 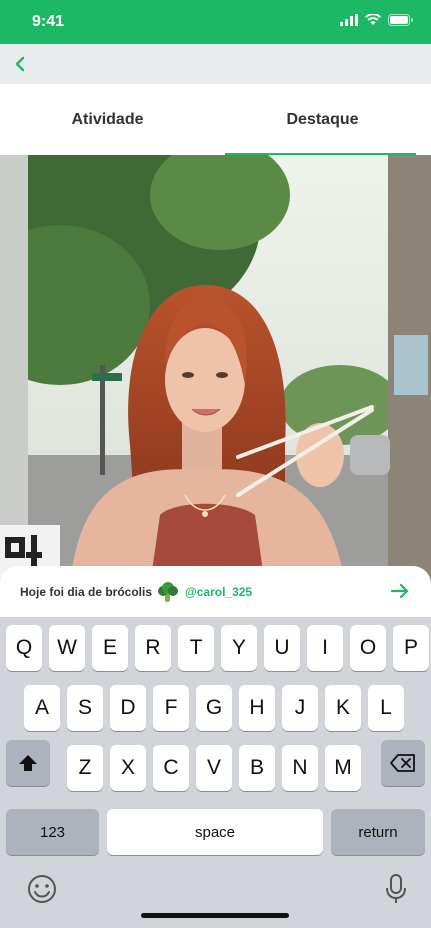 What do you see at coordinates (171, 768) in the screenshot?
I see `key-c: C` at bounding box center [171, 768].